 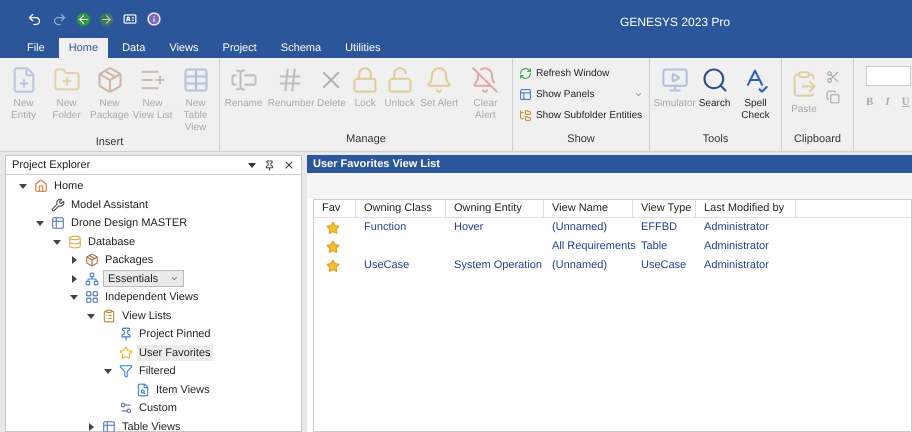 What do you see at coordinates (109, 204) in the screenshot?
I see `tree-item: Model Assistant` at bounding box center [109, 204].